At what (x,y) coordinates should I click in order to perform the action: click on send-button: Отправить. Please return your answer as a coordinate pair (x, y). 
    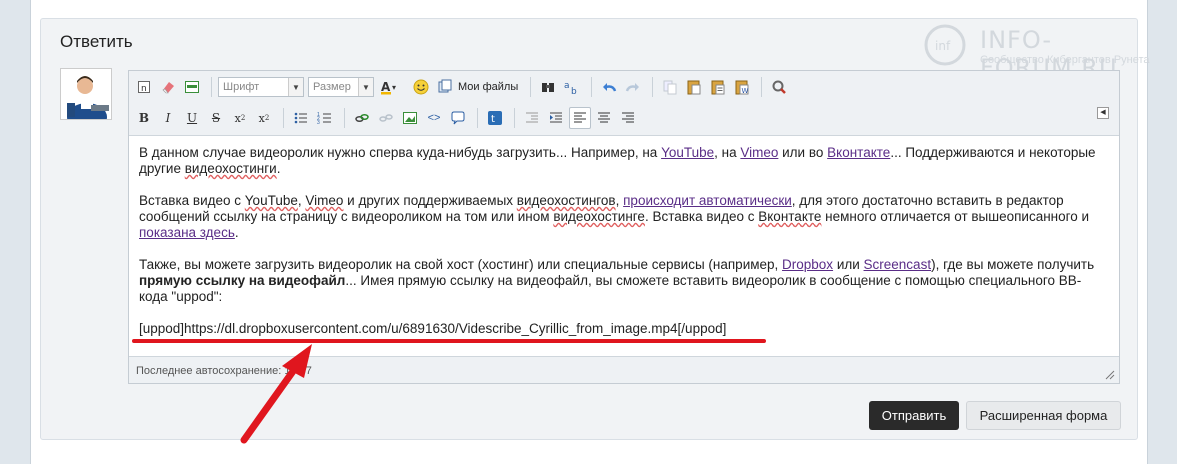
    Looking at the image, I should click on (914, 415).